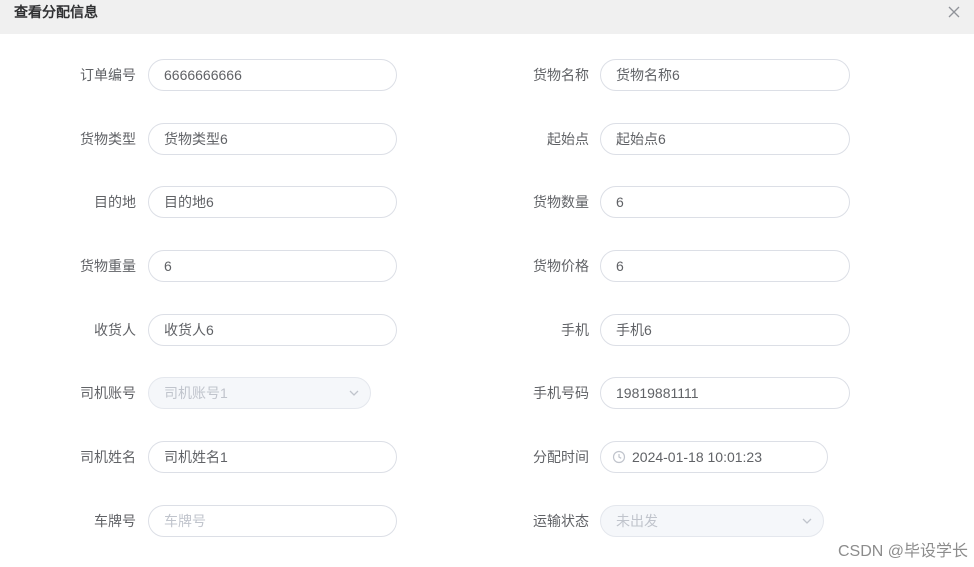 This screenshot has height=567, width=974. Describe the element at coordinates (272, 521) in the screenshot. I see `plate-no-input: 车牌号` at that location.